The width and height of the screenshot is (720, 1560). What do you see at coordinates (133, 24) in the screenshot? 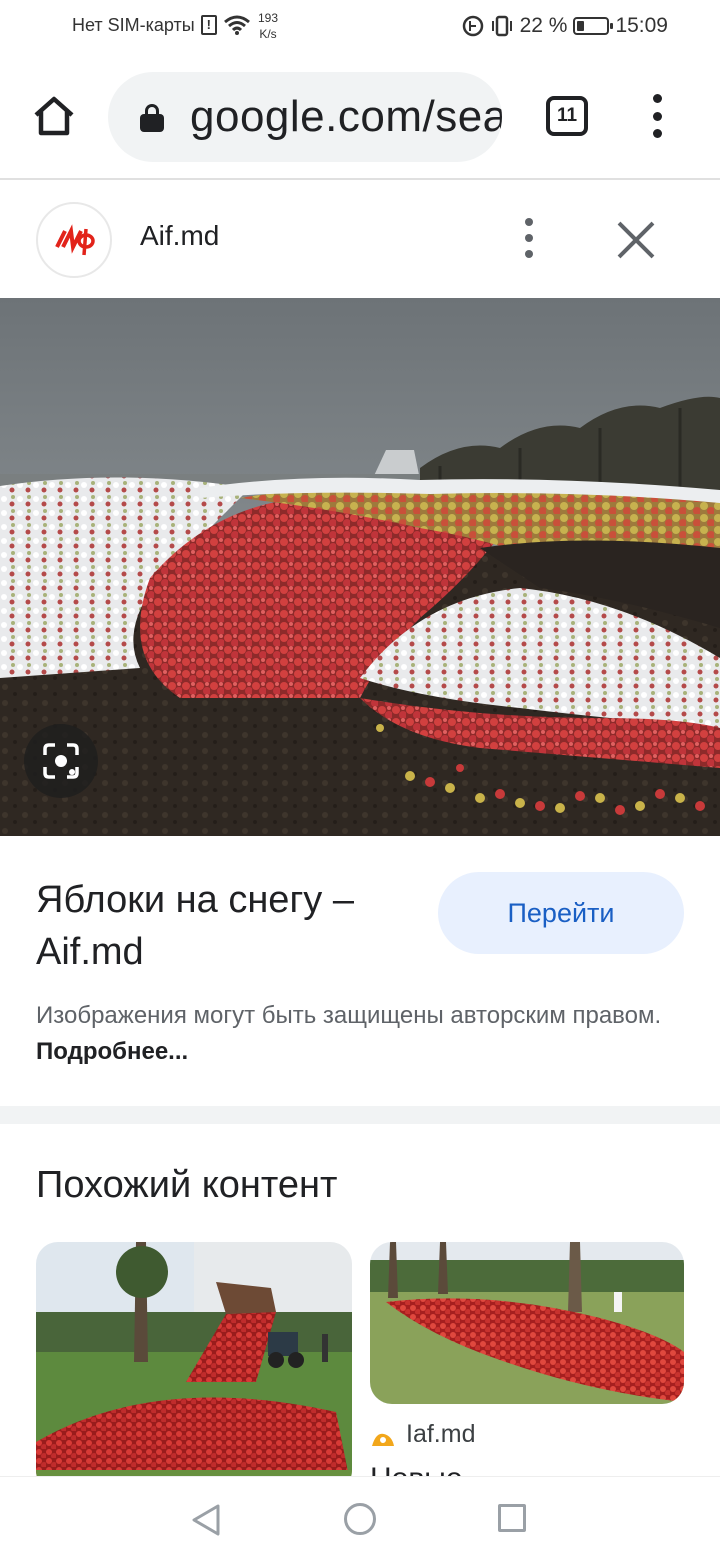
I see `sim-status-text: Нет SIM-карты` at bounding box center [133, 24].